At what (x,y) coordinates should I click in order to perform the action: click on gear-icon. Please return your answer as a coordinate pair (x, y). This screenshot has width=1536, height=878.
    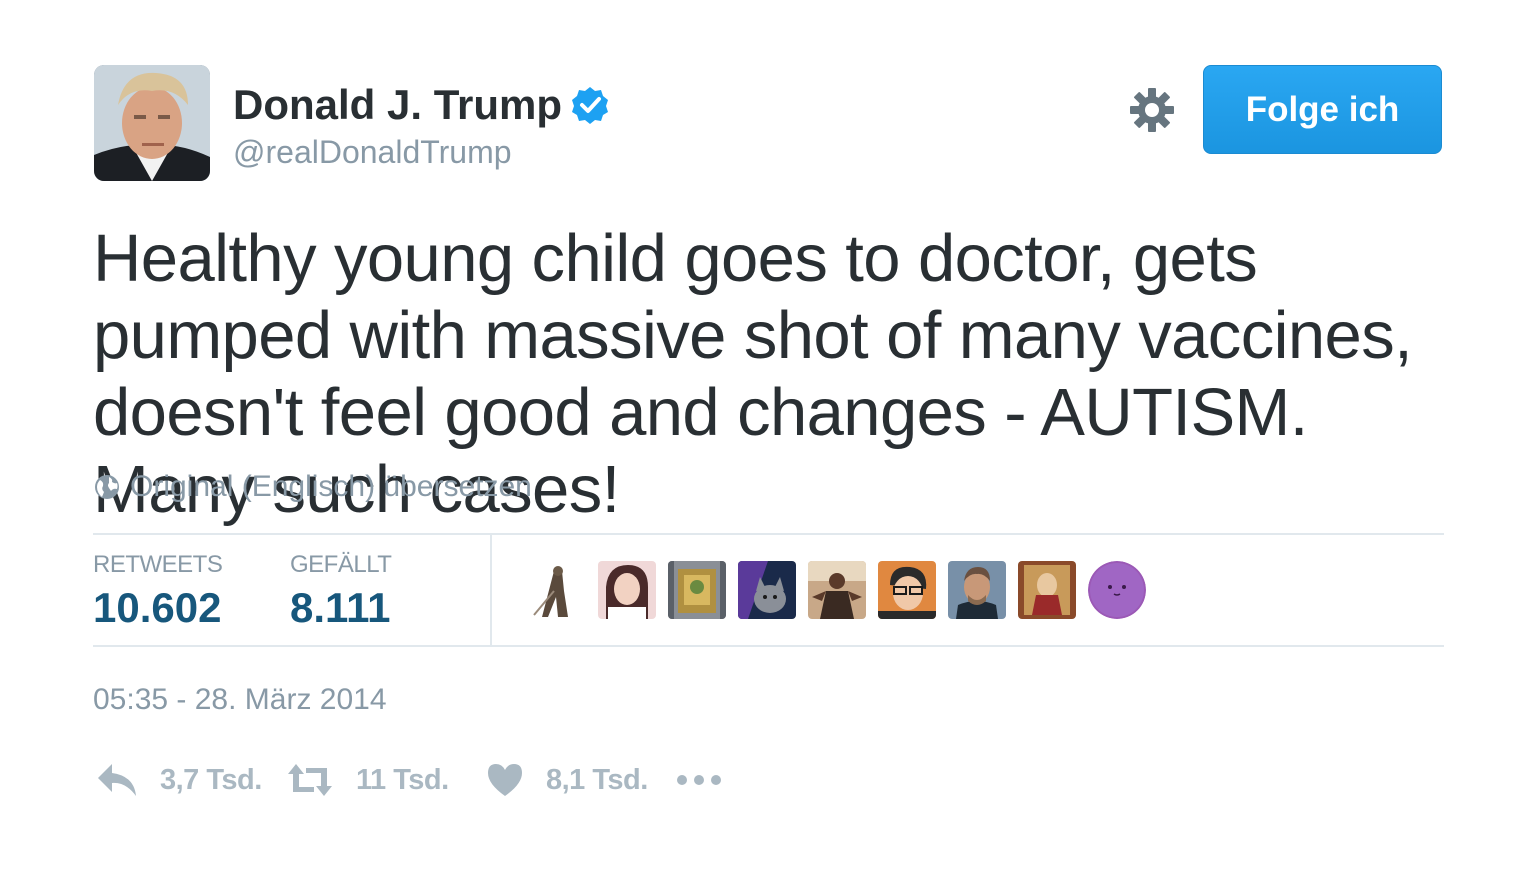
    Looking at the image, I should click on (1152, 110).